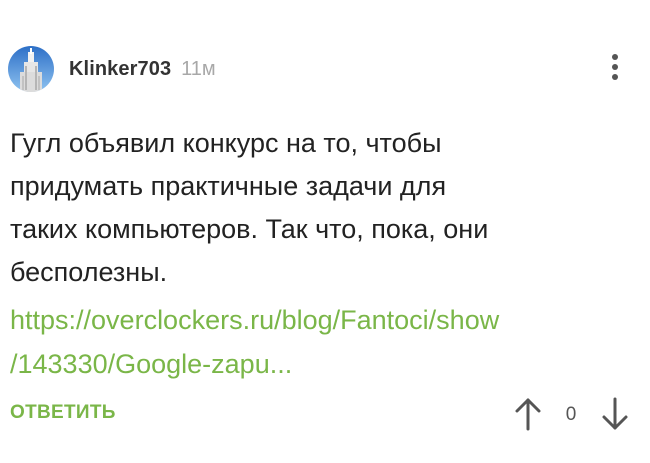  I want to click on more-vertical-icon, so click(615, 57).